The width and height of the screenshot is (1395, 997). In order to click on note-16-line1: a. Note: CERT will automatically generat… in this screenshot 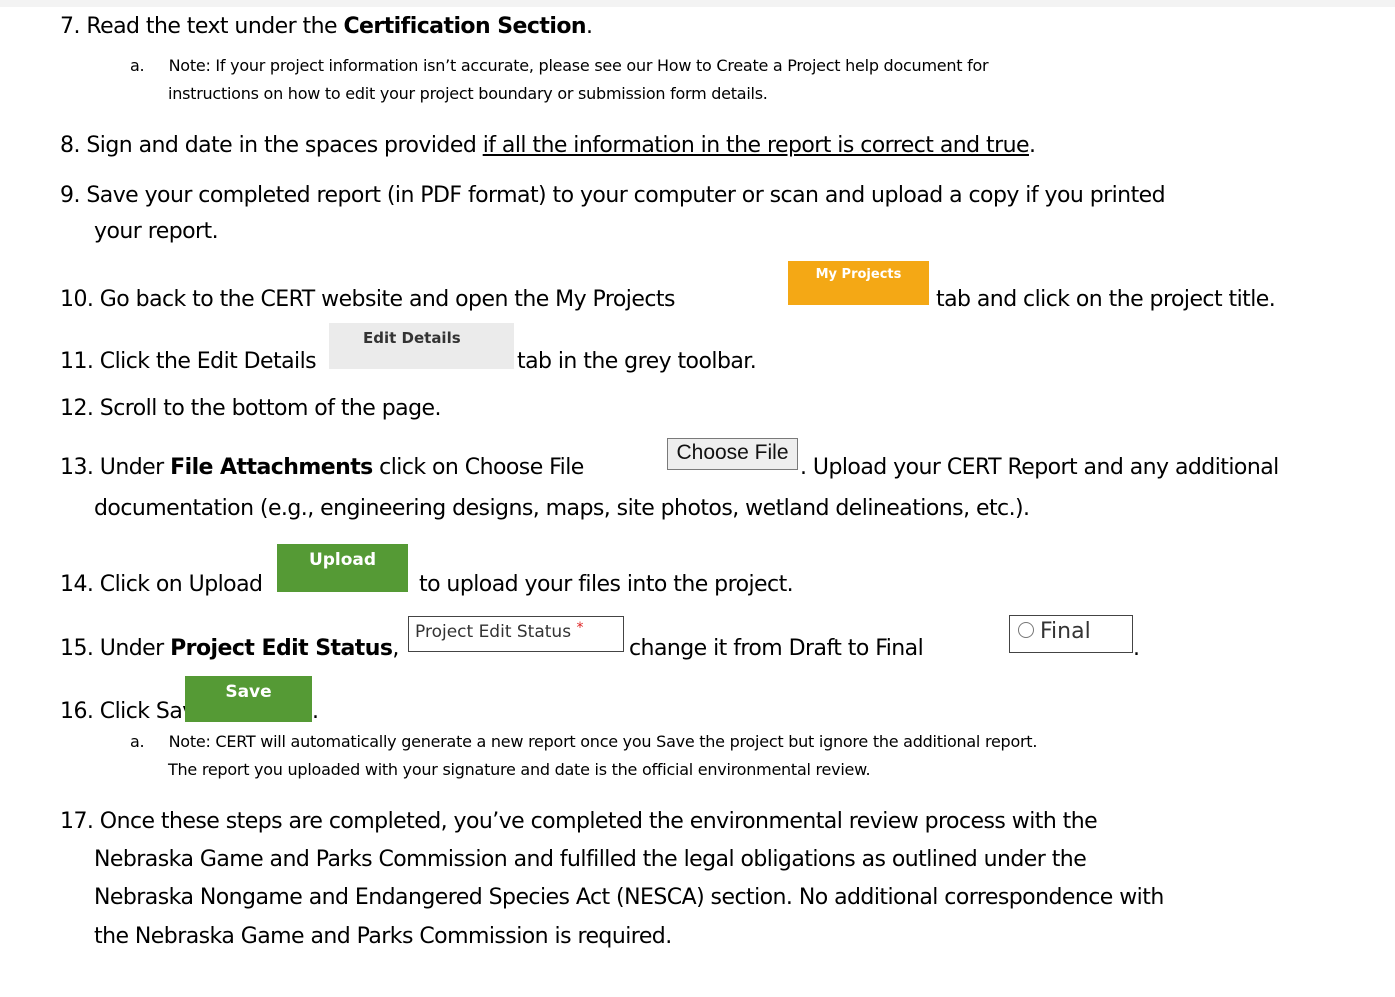, I will do `click(584, 741)`.